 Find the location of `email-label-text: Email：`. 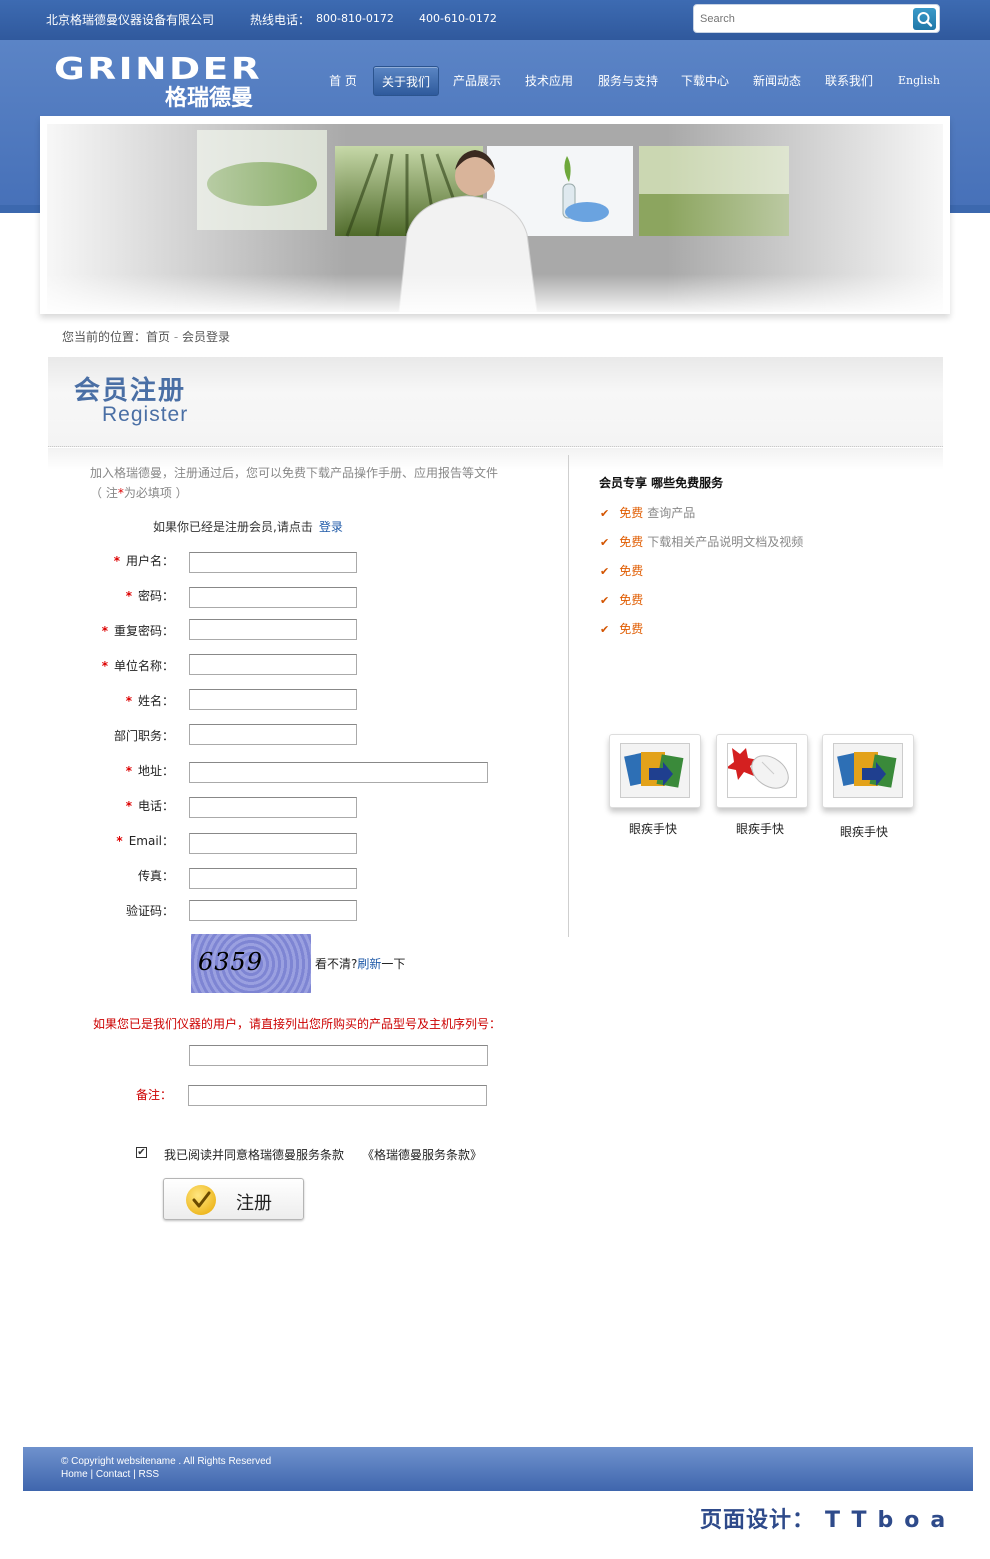

email-label-text: Email： is located at coordinates (151, 841).